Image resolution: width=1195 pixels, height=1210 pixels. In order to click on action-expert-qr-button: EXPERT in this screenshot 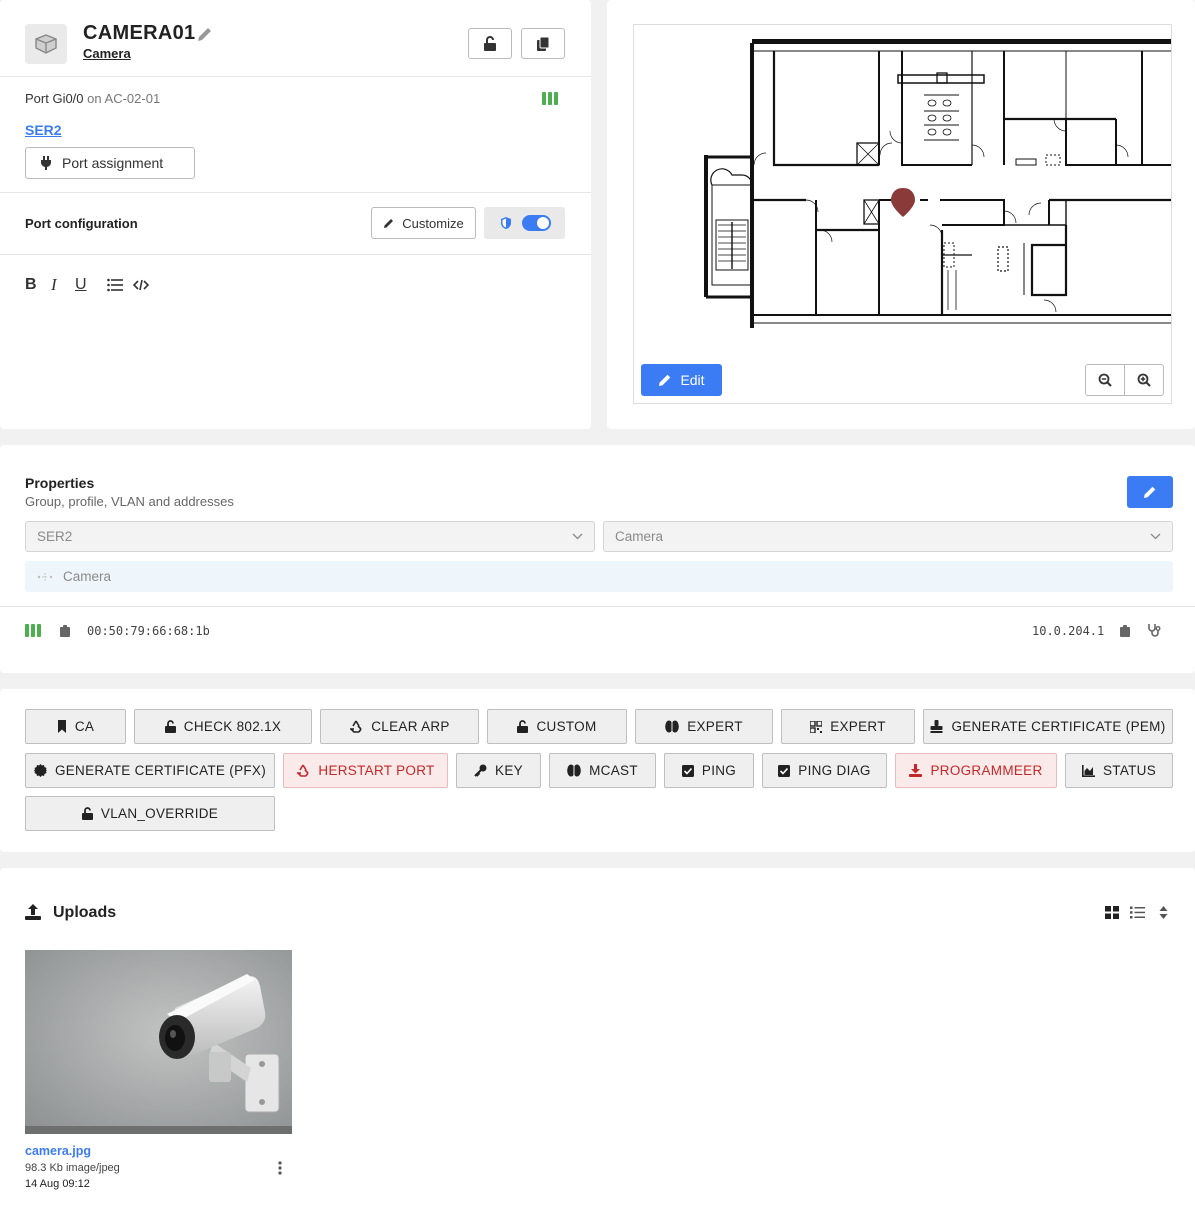, I will do `click(848, 726)`.